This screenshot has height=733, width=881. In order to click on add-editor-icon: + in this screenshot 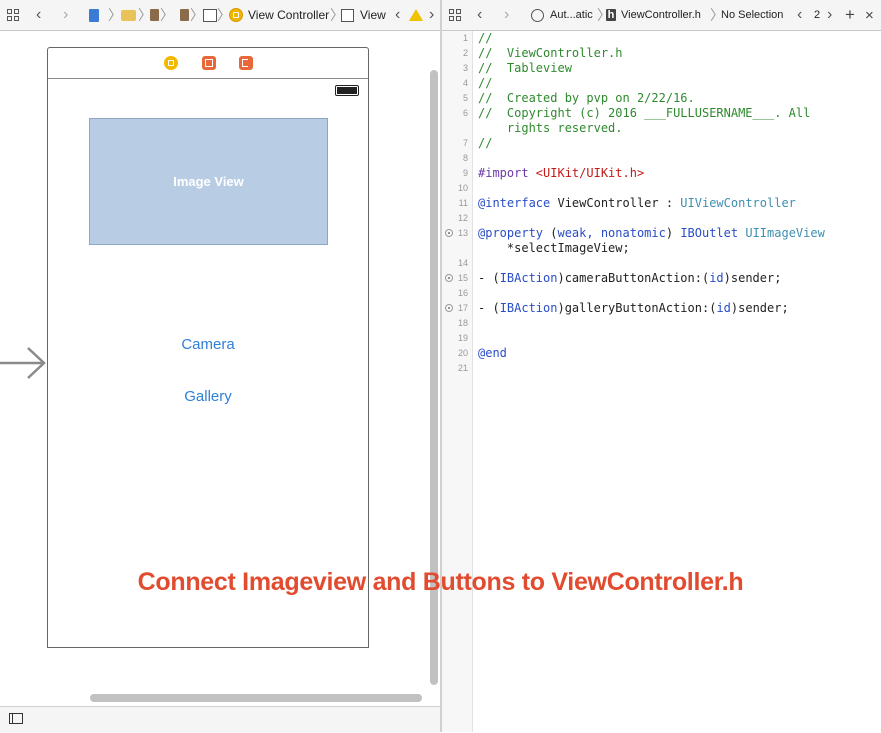, I will do `click(850, 14)`.